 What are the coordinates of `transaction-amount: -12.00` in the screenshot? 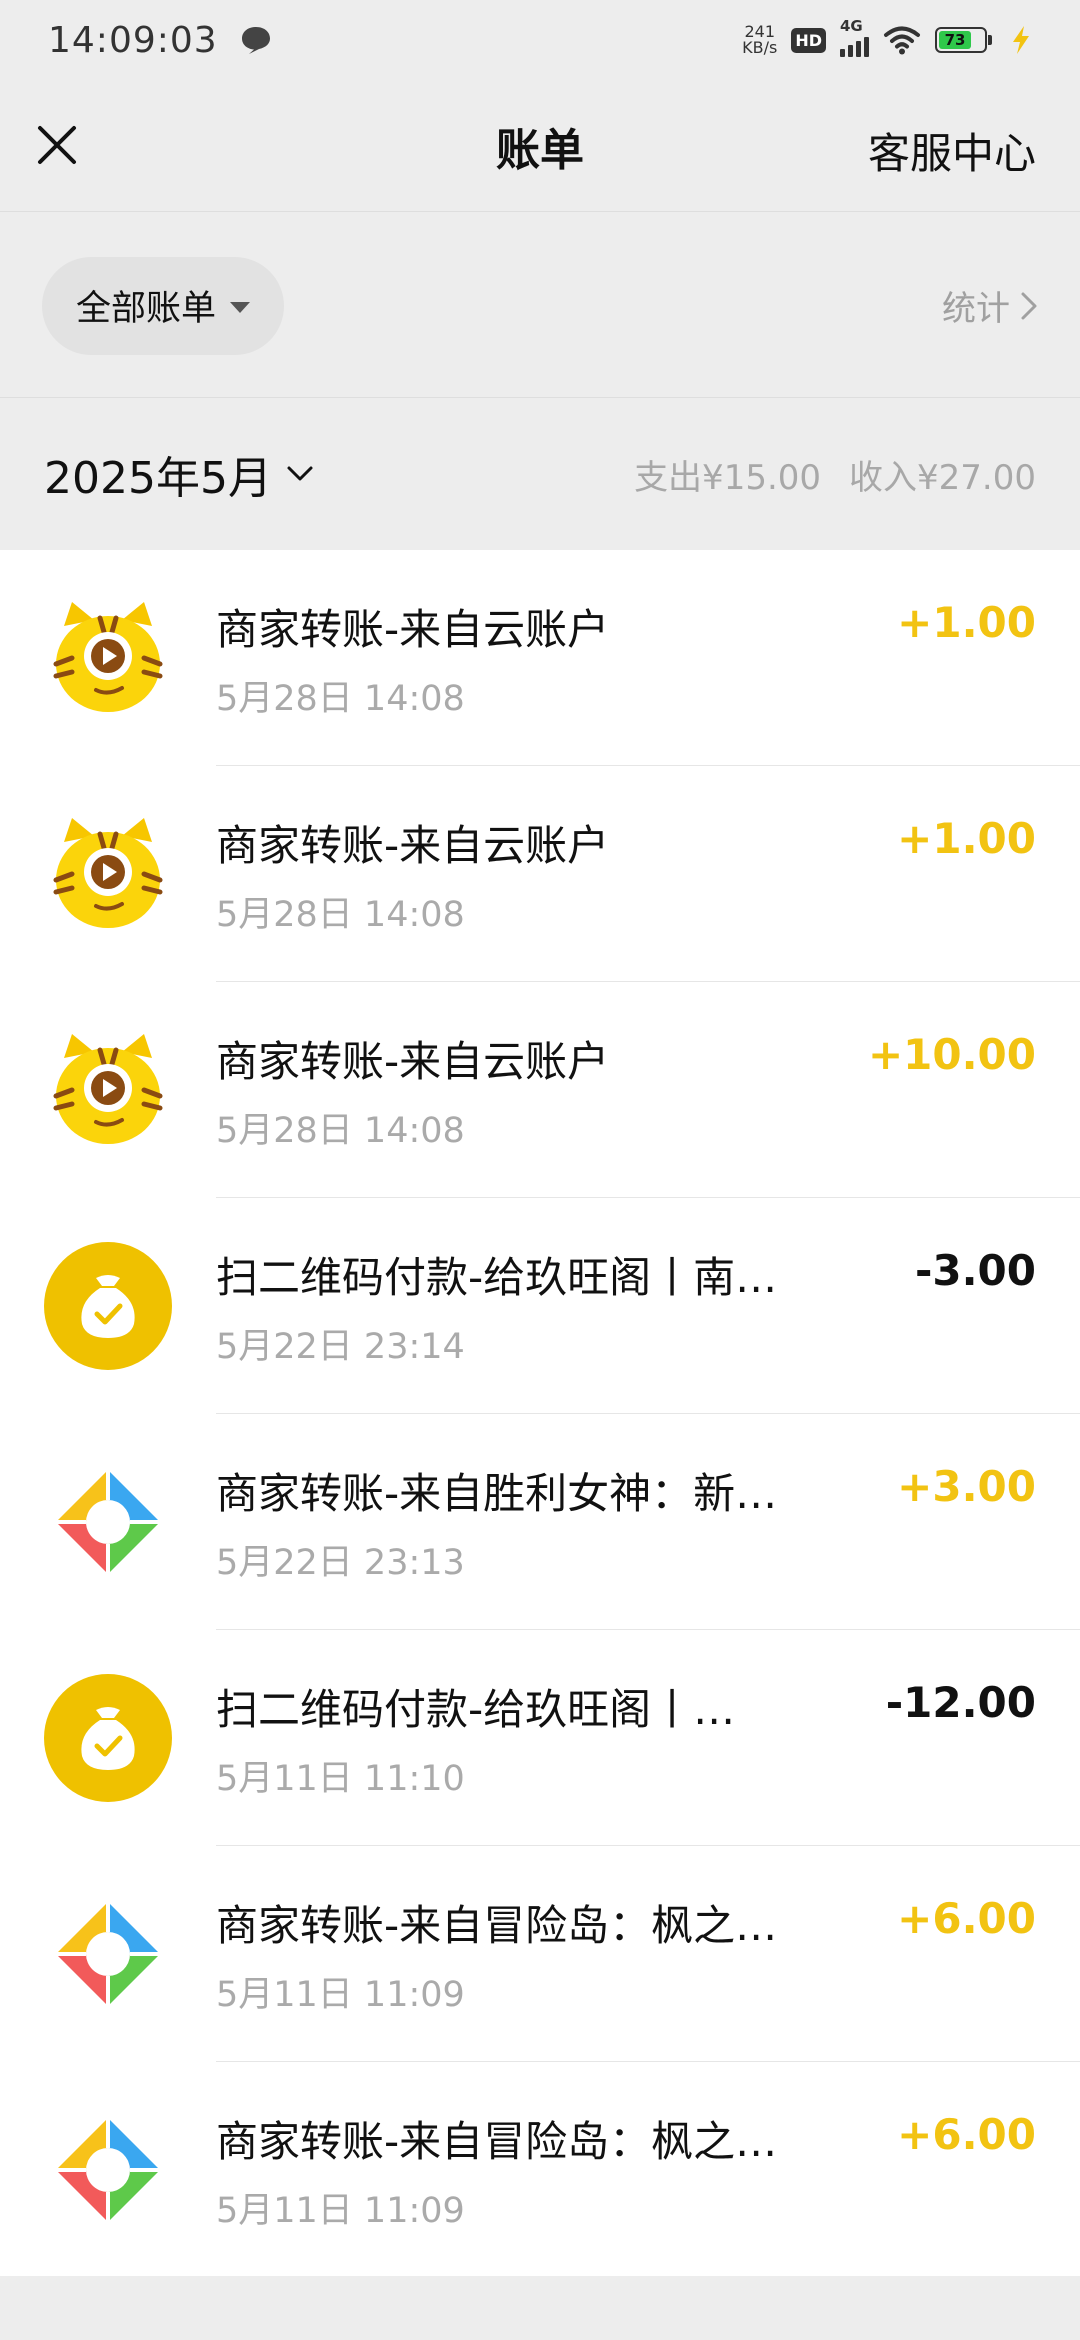 It's located at (960, 1702).